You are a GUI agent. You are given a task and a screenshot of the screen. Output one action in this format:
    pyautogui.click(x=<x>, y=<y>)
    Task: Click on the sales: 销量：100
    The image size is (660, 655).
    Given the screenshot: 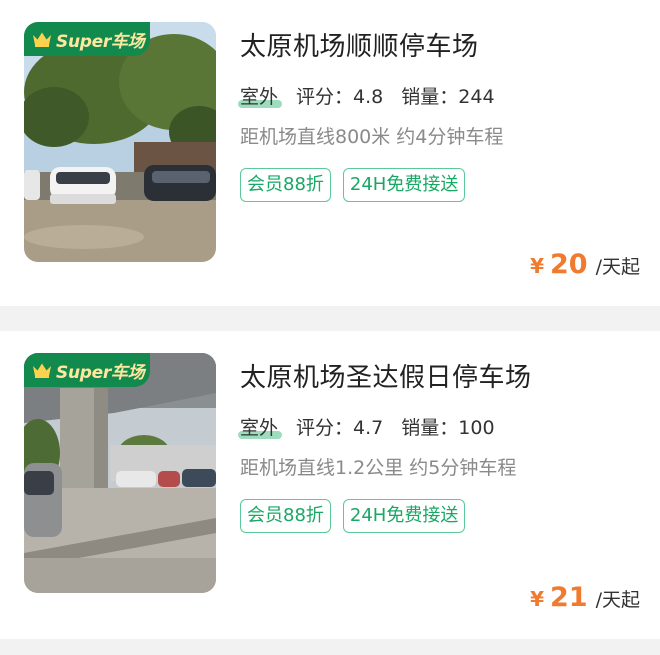 What is the action you would take?
    pyautogui.click(x=447, y=426)
    